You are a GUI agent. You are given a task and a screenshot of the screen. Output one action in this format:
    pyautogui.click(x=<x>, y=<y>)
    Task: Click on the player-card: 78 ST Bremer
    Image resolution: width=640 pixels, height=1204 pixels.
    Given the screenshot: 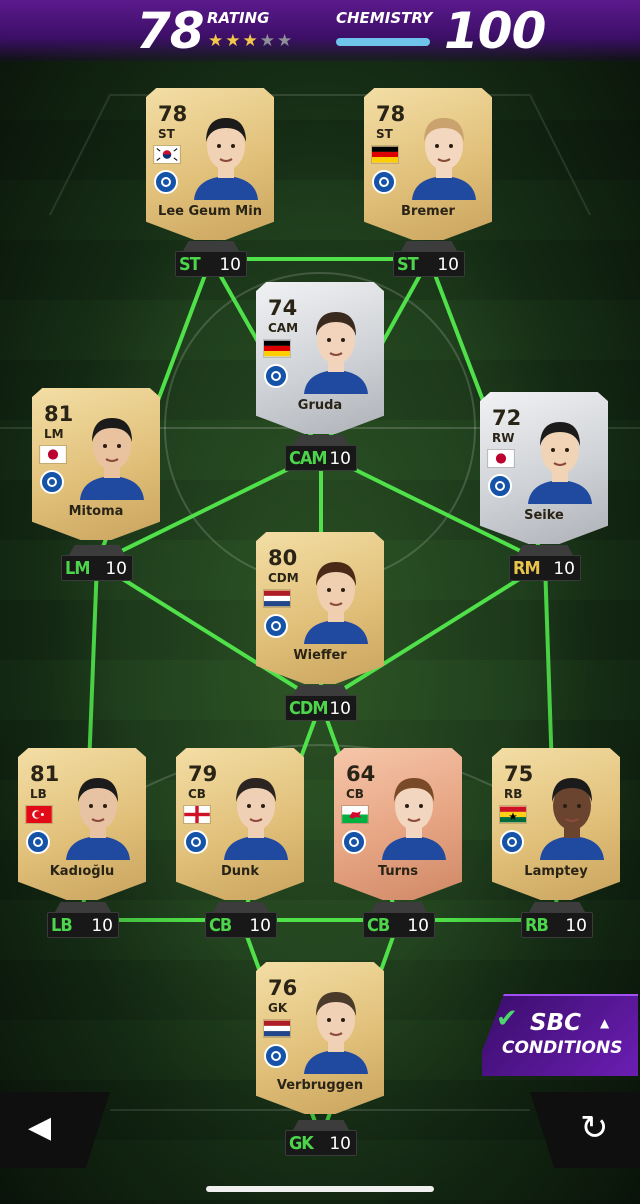 What is the action you would take?
    pyautogui.click(x=428, y=164)
    